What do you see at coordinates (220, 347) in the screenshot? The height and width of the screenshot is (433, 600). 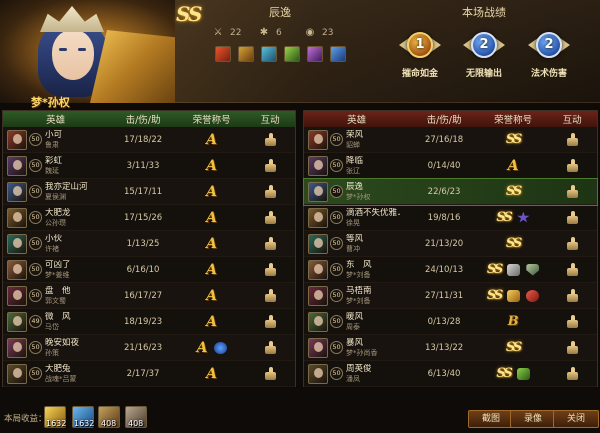 I see `blue-honor-badge-icon` at bounding box center [220, 347].